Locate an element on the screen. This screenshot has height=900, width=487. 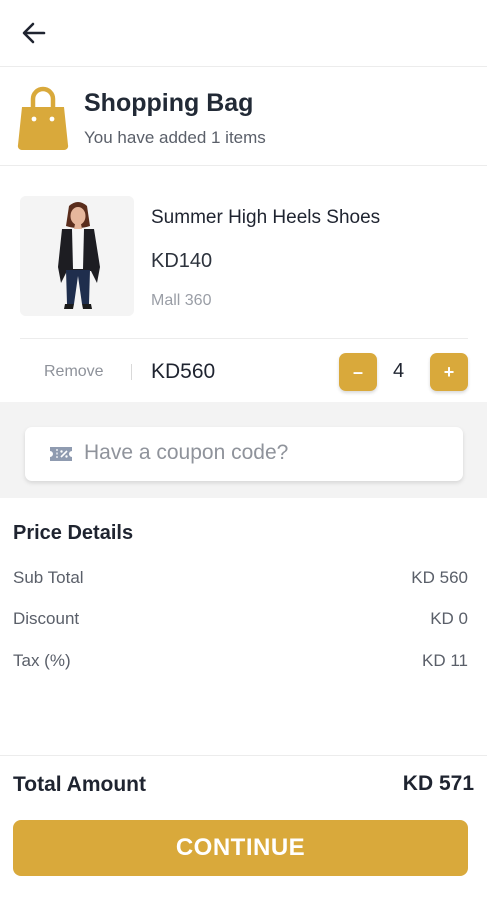
separator is located at coordinates (131, 372).